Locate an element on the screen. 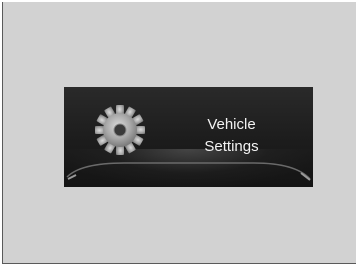 The image size is (359, 267). tile-label-line1: Vehicle is located at coordinates (231, 124).